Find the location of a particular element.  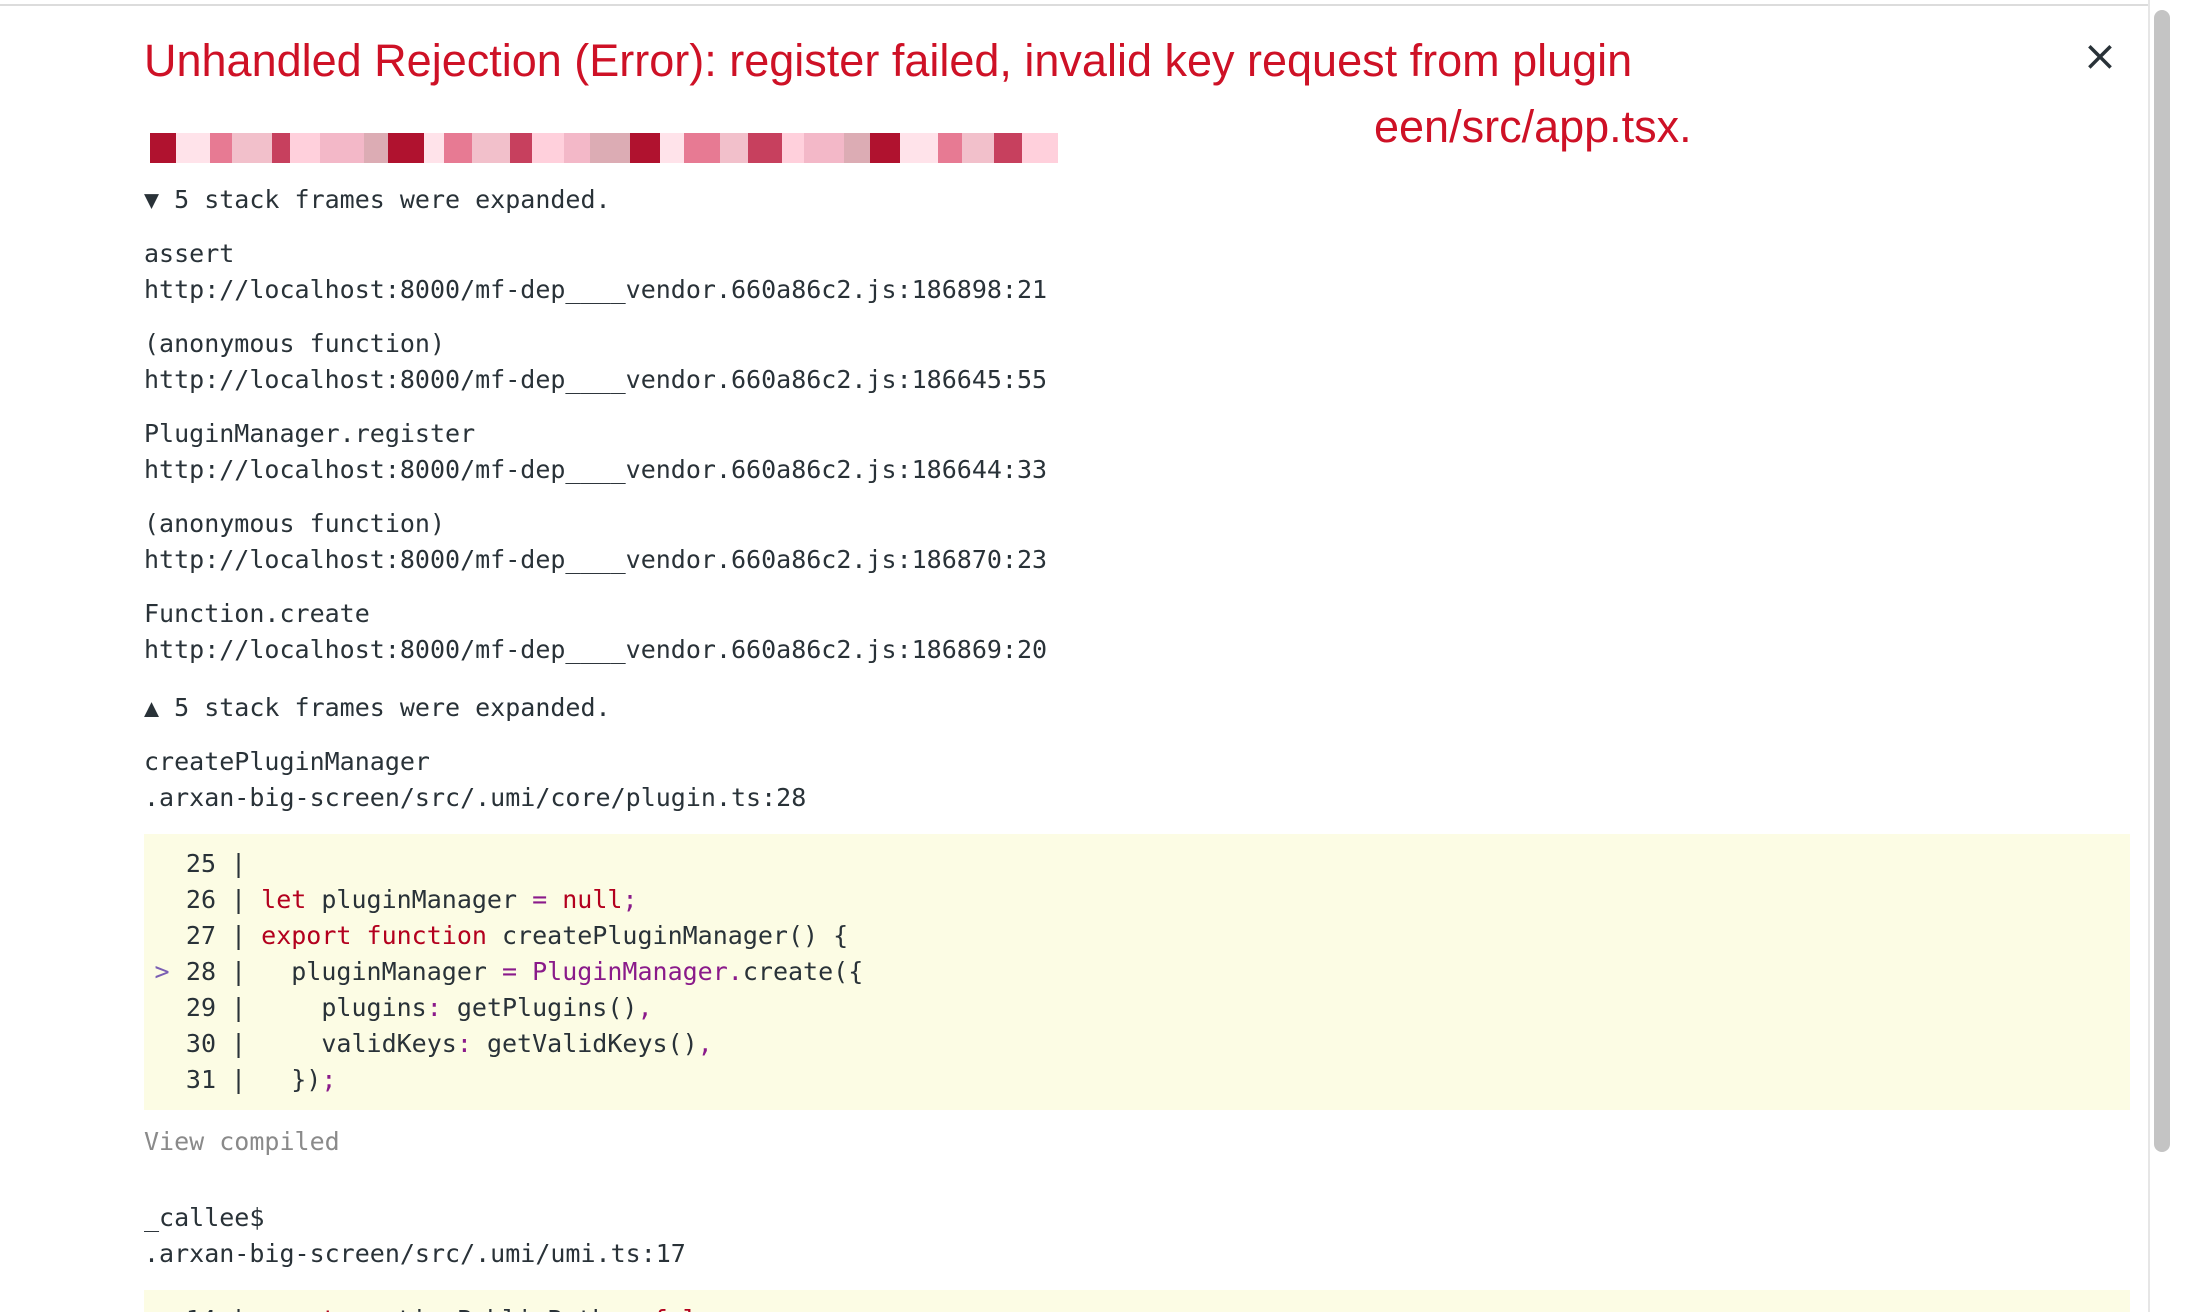

scrollbar-thumb is located at coordinates (2162, 581).